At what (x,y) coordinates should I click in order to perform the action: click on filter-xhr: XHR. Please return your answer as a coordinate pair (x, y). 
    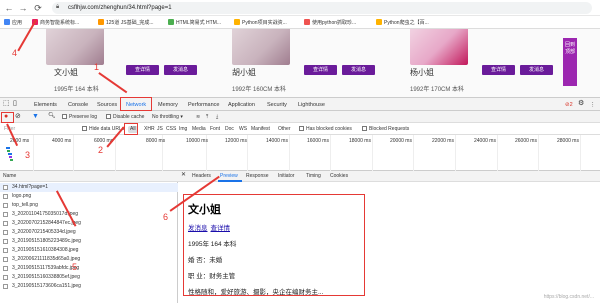
    Looking at the image, I should click on (149, 129).